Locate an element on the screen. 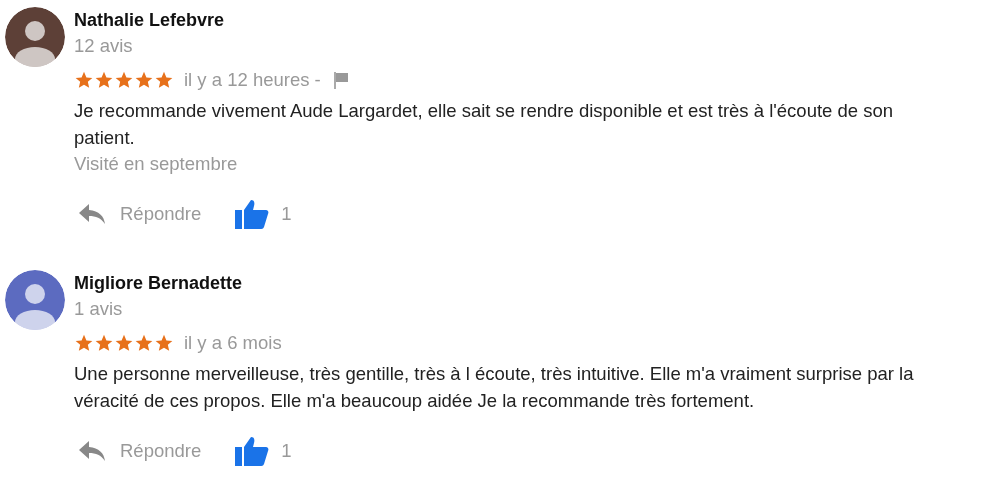 The height and width of the screenshot is (501, 1007). review-count: 12 avis is located at coordinates (104, 46).